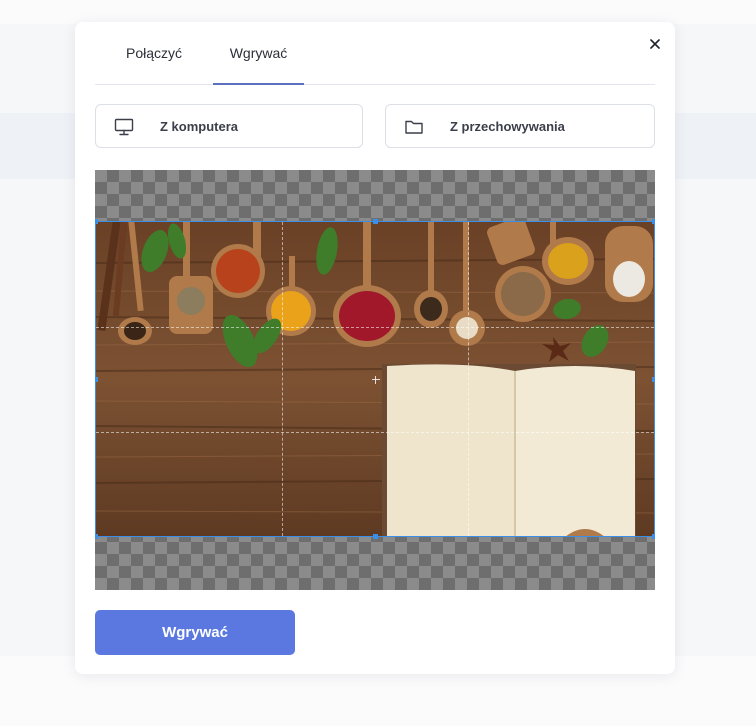 This screenshot has width=756, height=726. I want to click on crop-handle-bottom, so click(375, 536).